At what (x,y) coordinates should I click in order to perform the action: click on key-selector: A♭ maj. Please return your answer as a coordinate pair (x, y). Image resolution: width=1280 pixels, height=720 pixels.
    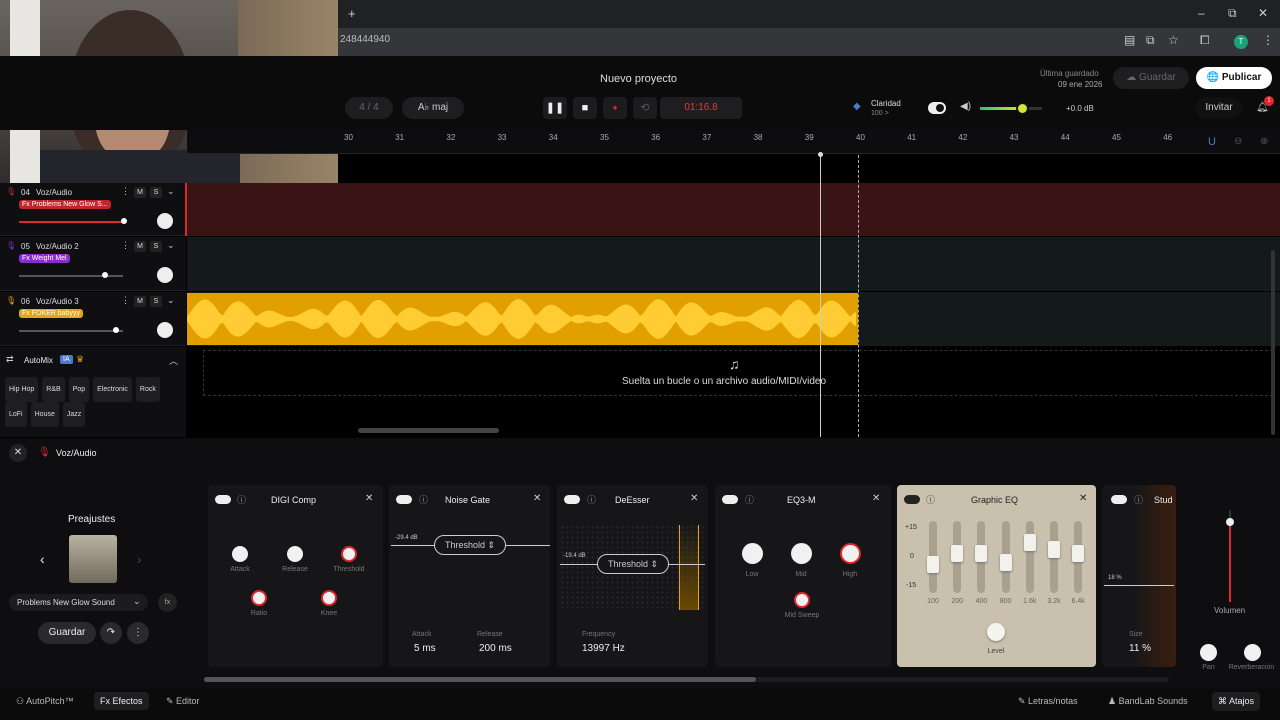
    Looking at the image, I should click on (433, 108).